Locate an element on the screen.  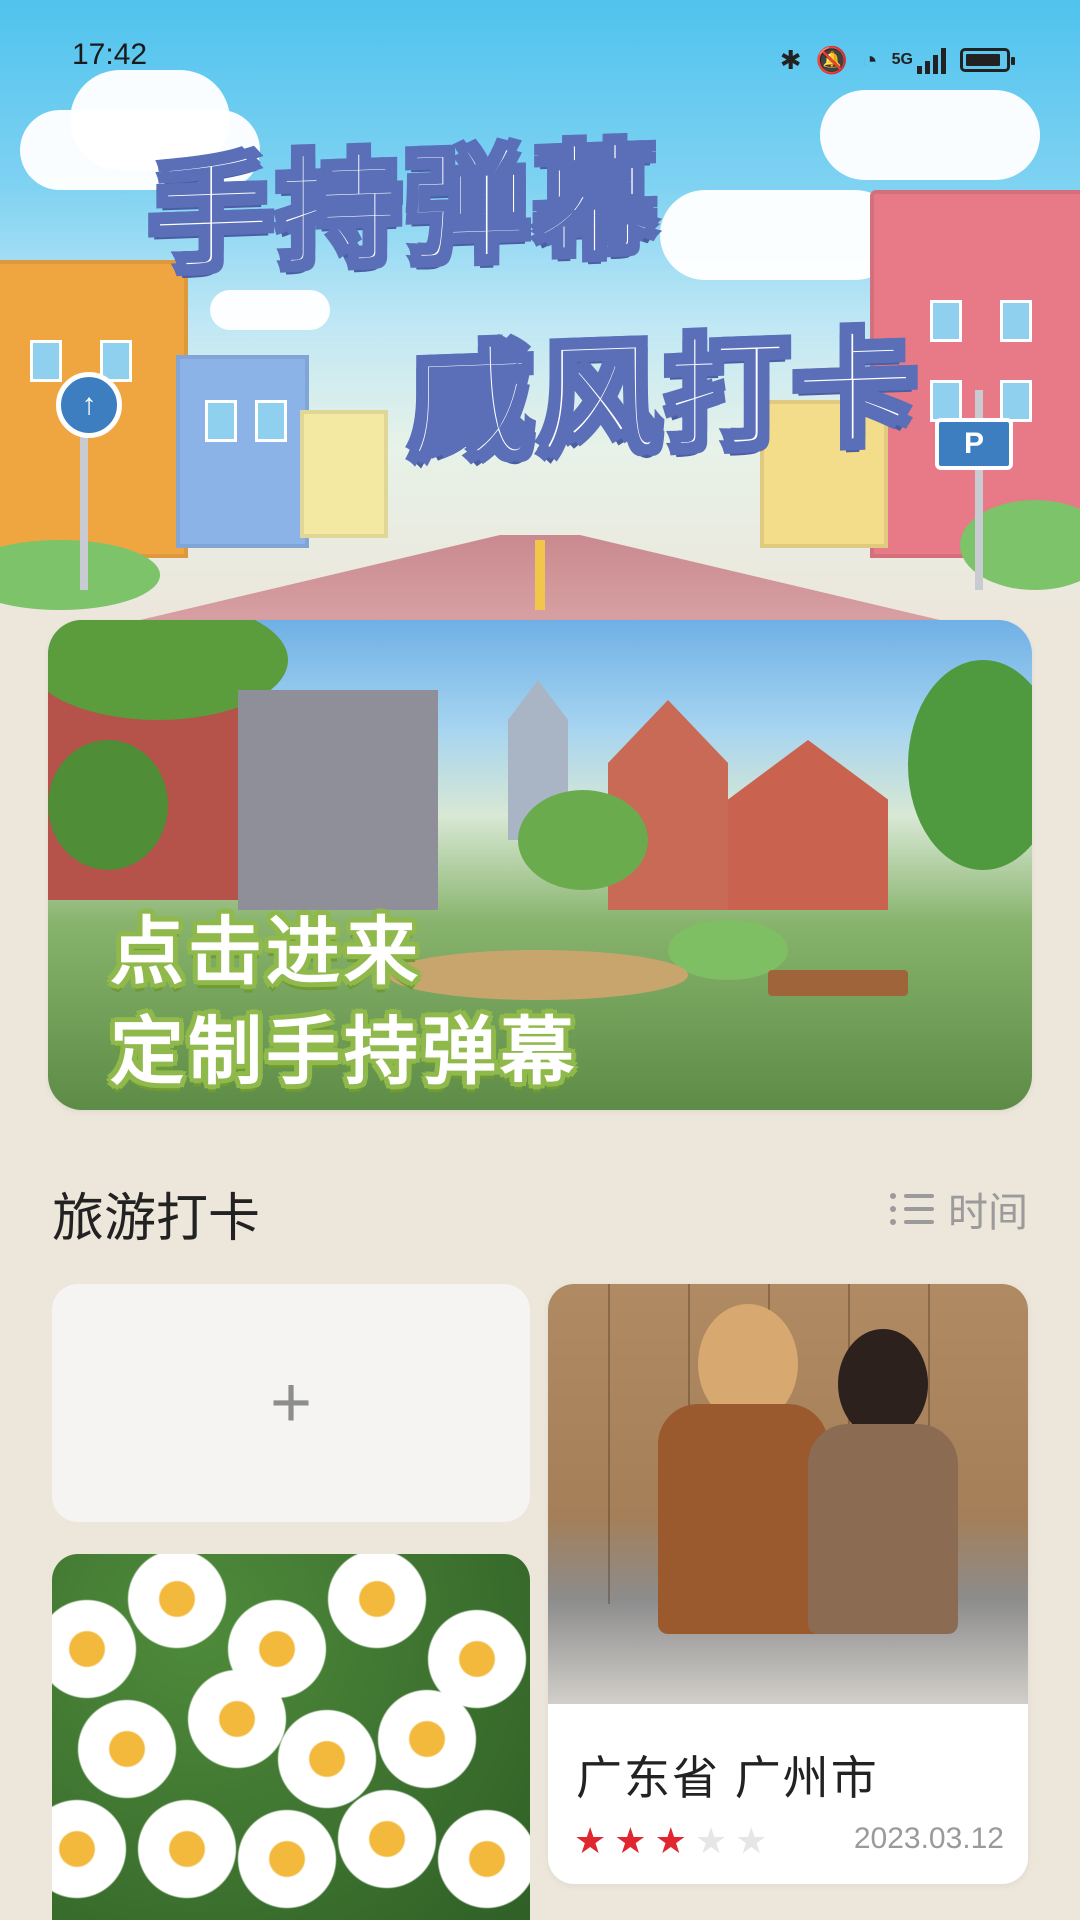
parking-sign-icon: P is located at coordinates (974, 444).